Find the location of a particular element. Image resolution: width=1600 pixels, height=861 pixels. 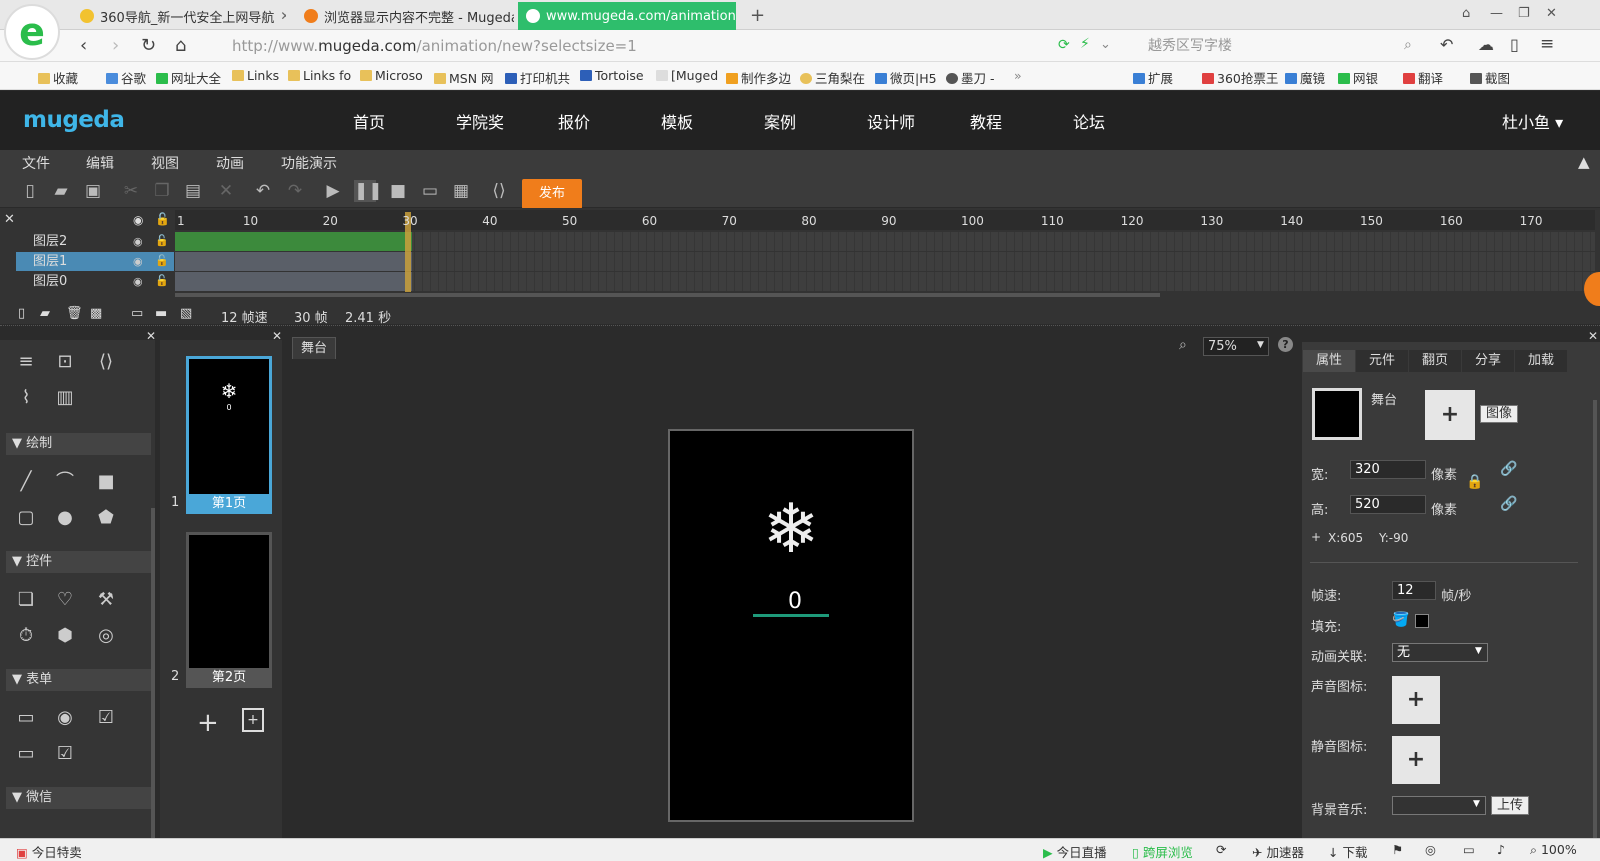

close-window-icon: ✕ is located at coordinates (1551, 13).